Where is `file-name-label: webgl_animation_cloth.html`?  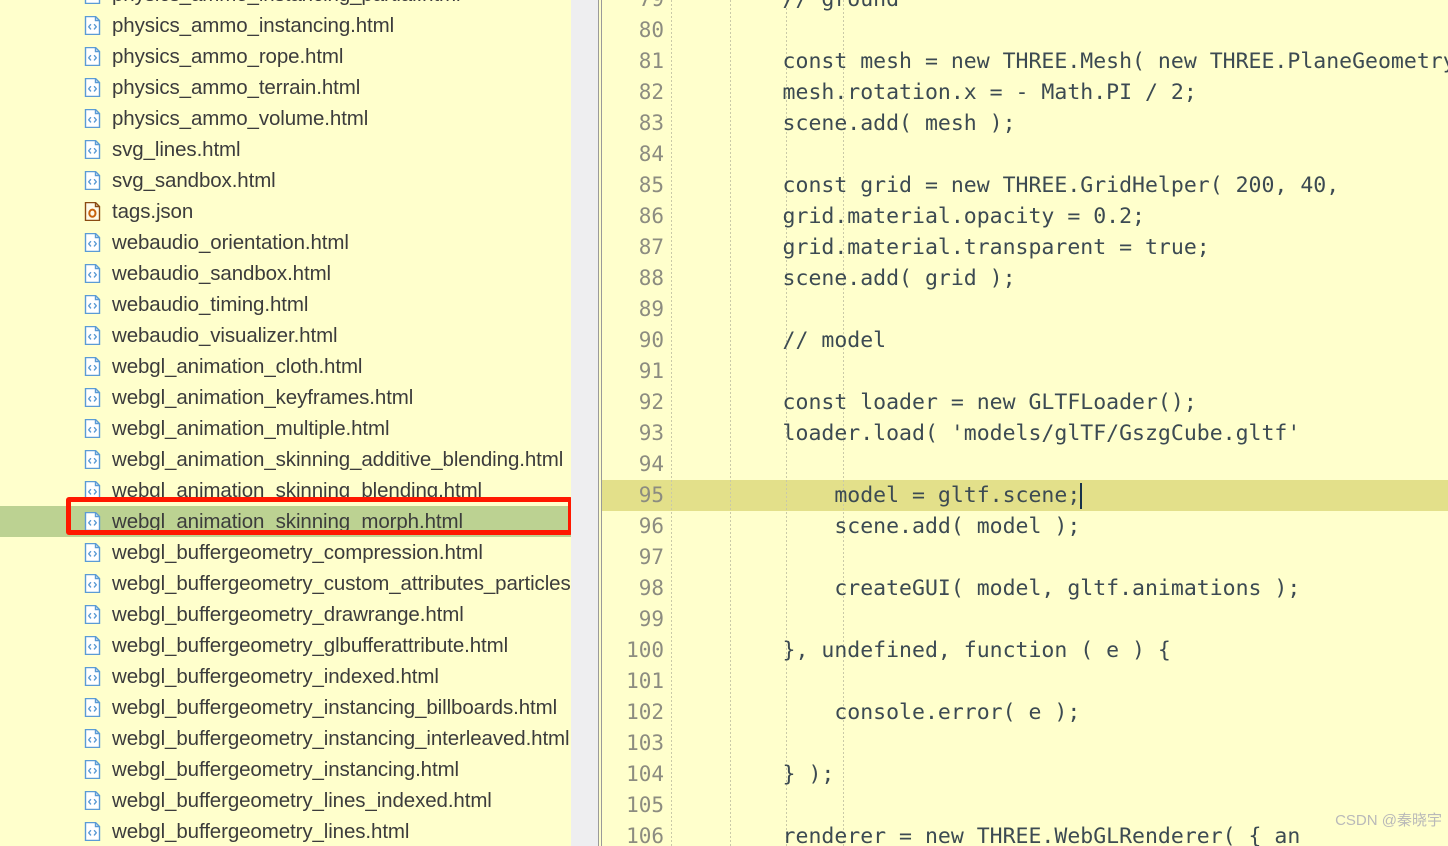 file-name-label: webgl_animation_cloth.html is located at coordinates (237, 366).